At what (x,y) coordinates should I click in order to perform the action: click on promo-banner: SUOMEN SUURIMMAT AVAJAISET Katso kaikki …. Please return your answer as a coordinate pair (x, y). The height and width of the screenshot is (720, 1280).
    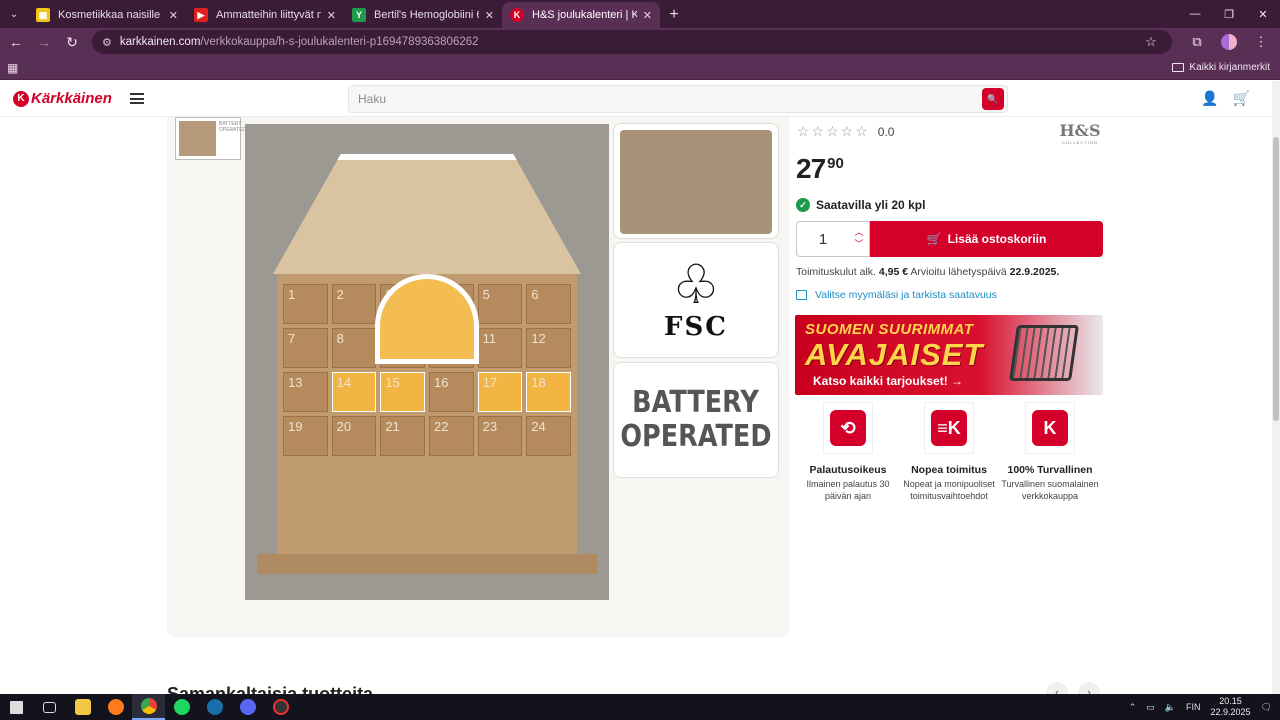
    Looking at the image, I should click on (949, 355).